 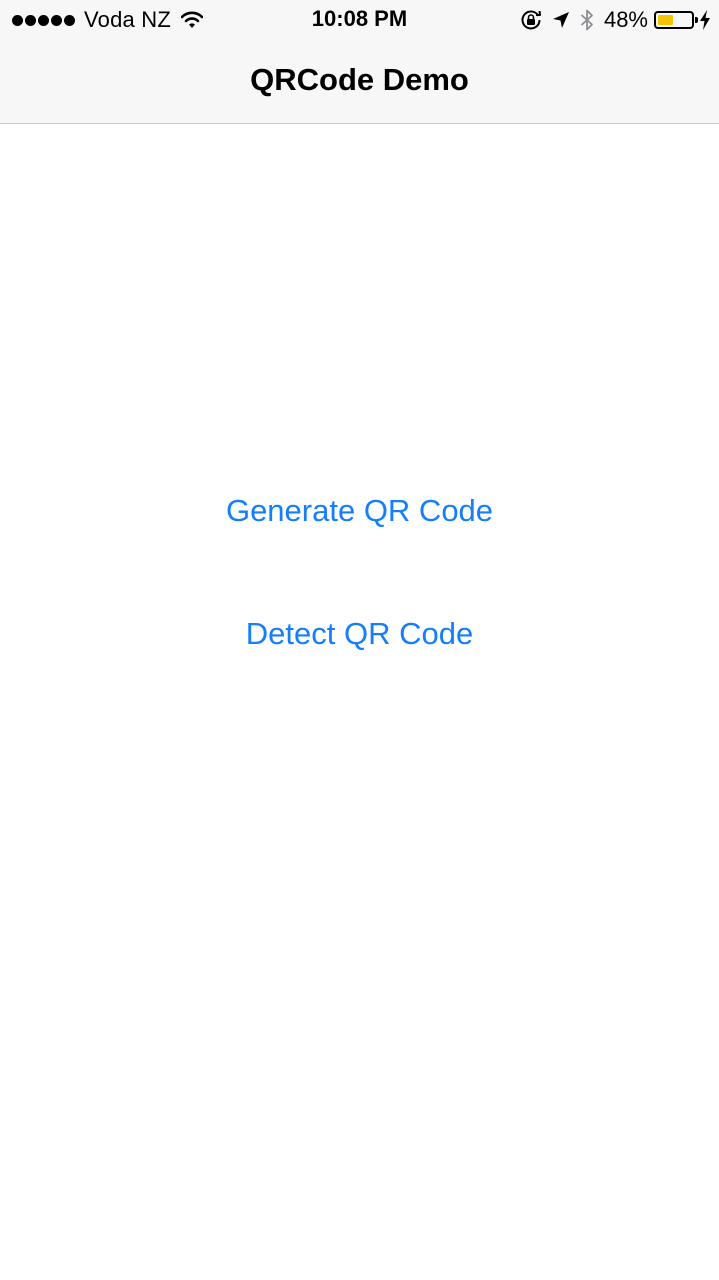 I want to click on status-left: Voda NZ, so click(x=108, y=20).